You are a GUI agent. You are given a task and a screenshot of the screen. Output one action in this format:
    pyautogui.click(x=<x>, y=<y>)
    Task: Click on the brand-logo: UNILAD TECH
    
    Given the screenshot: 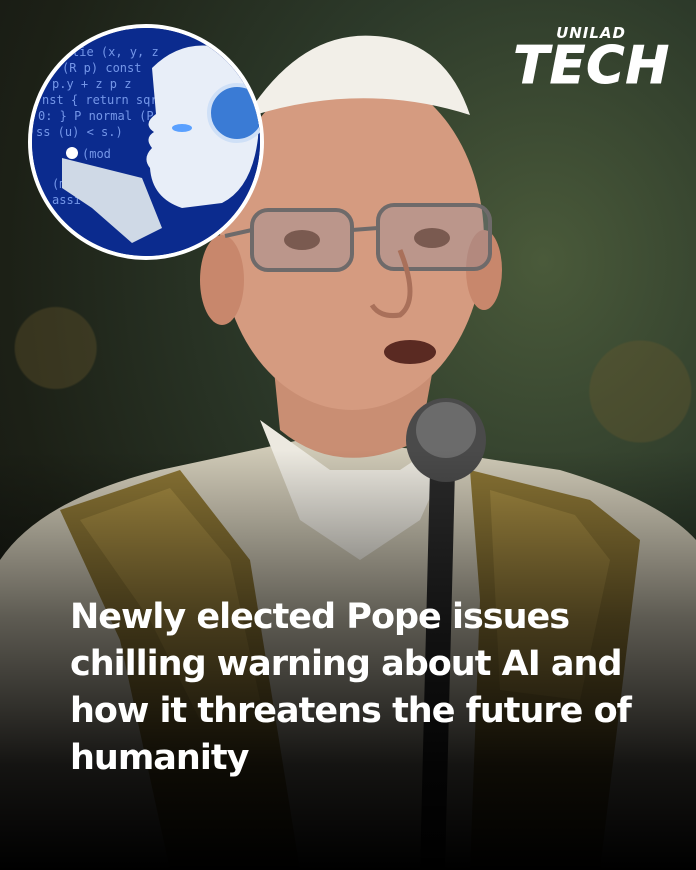 What is the action you would take?
    pyautogui.click(x=591, y=60)
    